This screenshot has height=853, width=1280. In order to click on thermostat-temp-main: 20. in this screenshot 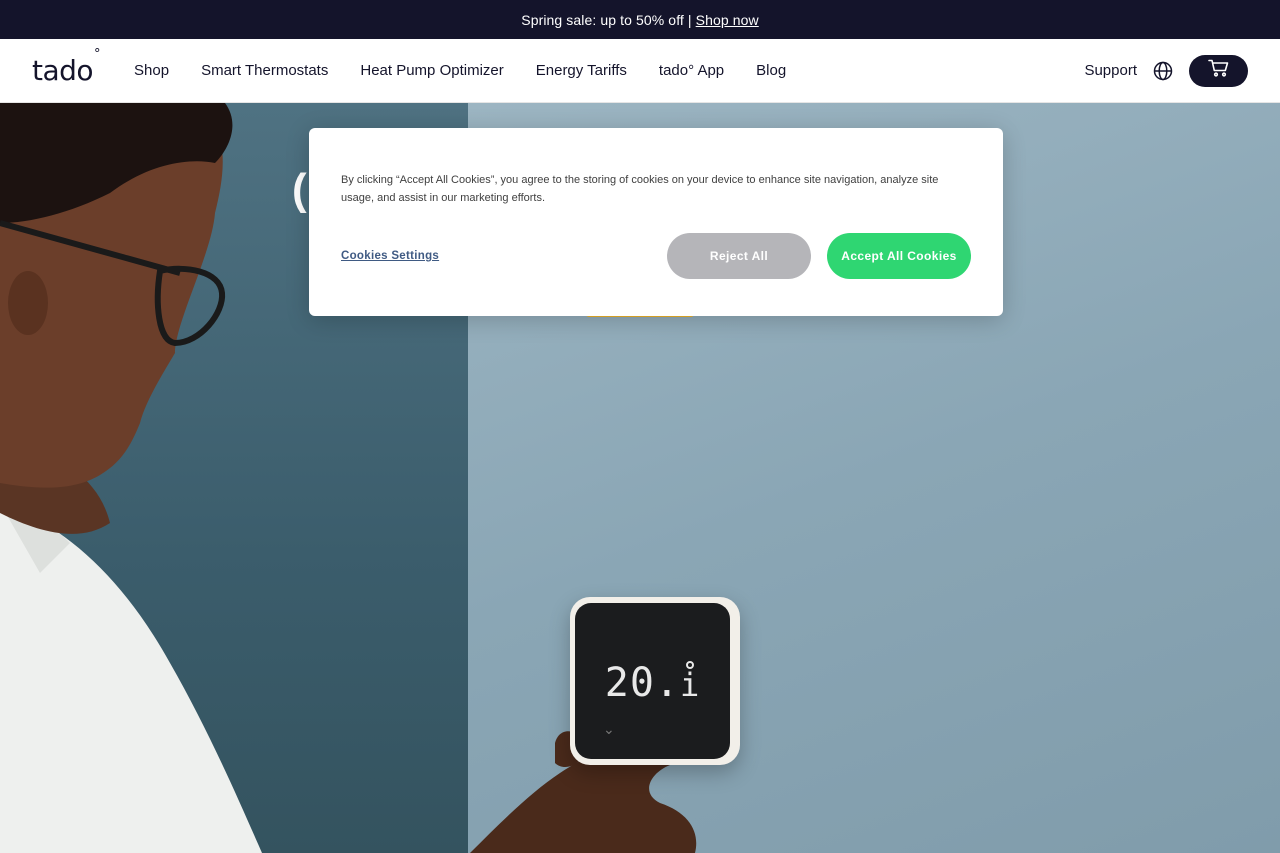, I will do `click(642, 683)`.